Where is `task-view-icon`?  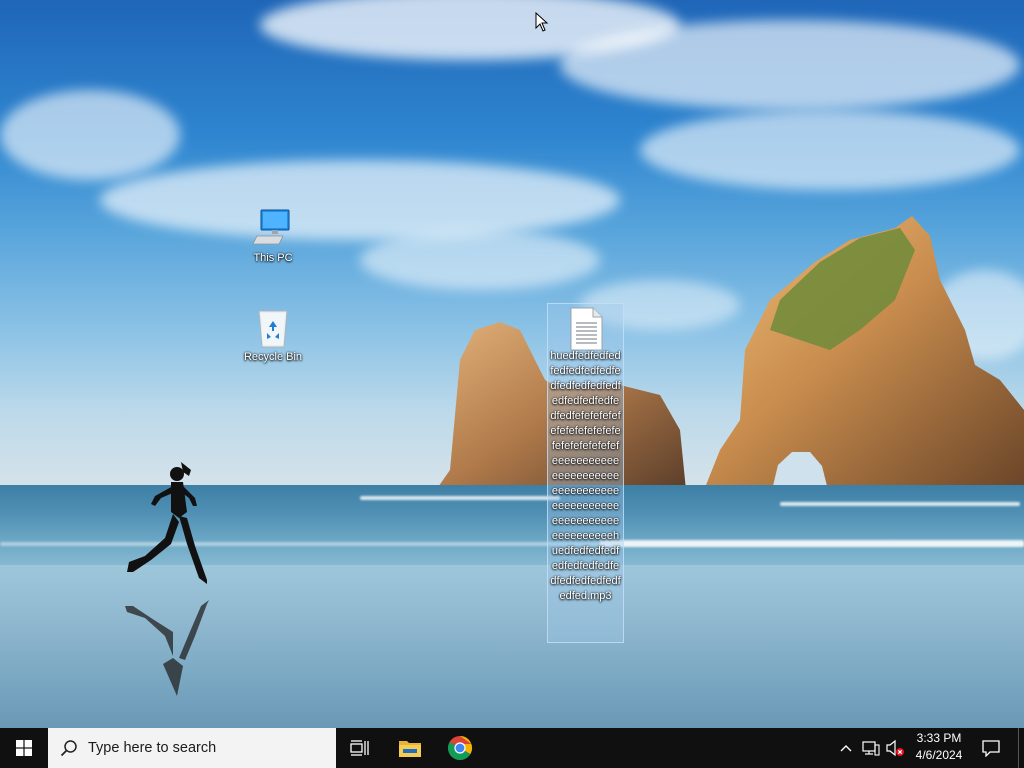
task-view-icon is located at coordinates (359, 748).